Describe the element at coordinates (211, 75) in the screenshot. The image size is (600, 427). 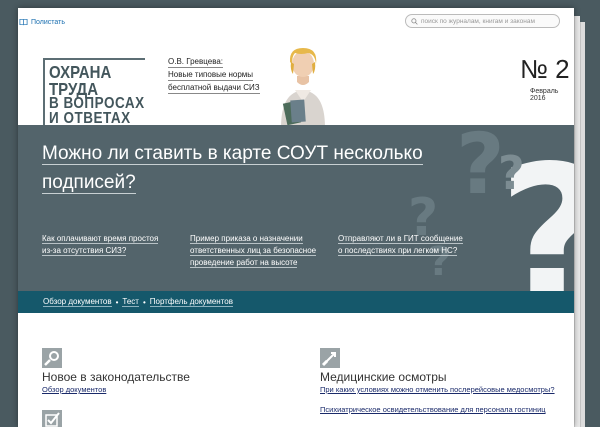
I see `author-line: Новые типовые нормы` at that location.